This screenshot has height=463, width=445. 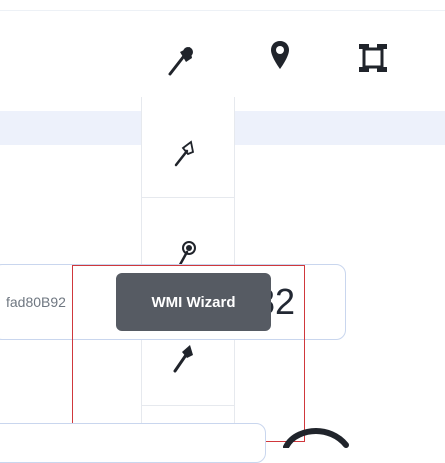 What do you see at coordinates (36, 302) in the screenshot?
I see `object-id-value: fad80B92` at bounding box center [36, 302].